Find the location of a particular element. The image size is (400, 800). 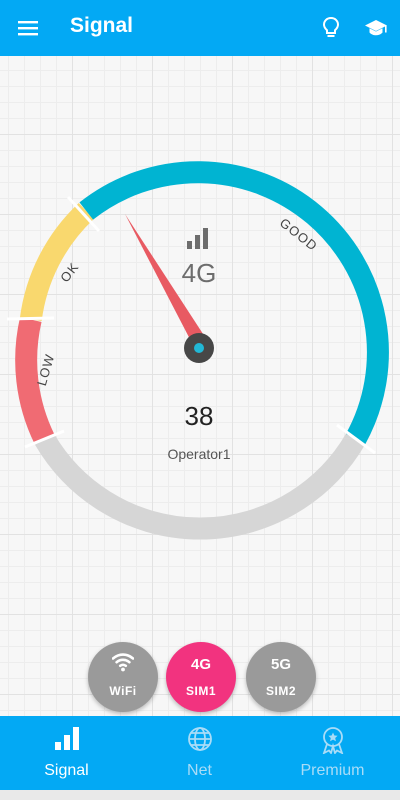

nav-label-premium: Premium is located at coordinates (332, 770).